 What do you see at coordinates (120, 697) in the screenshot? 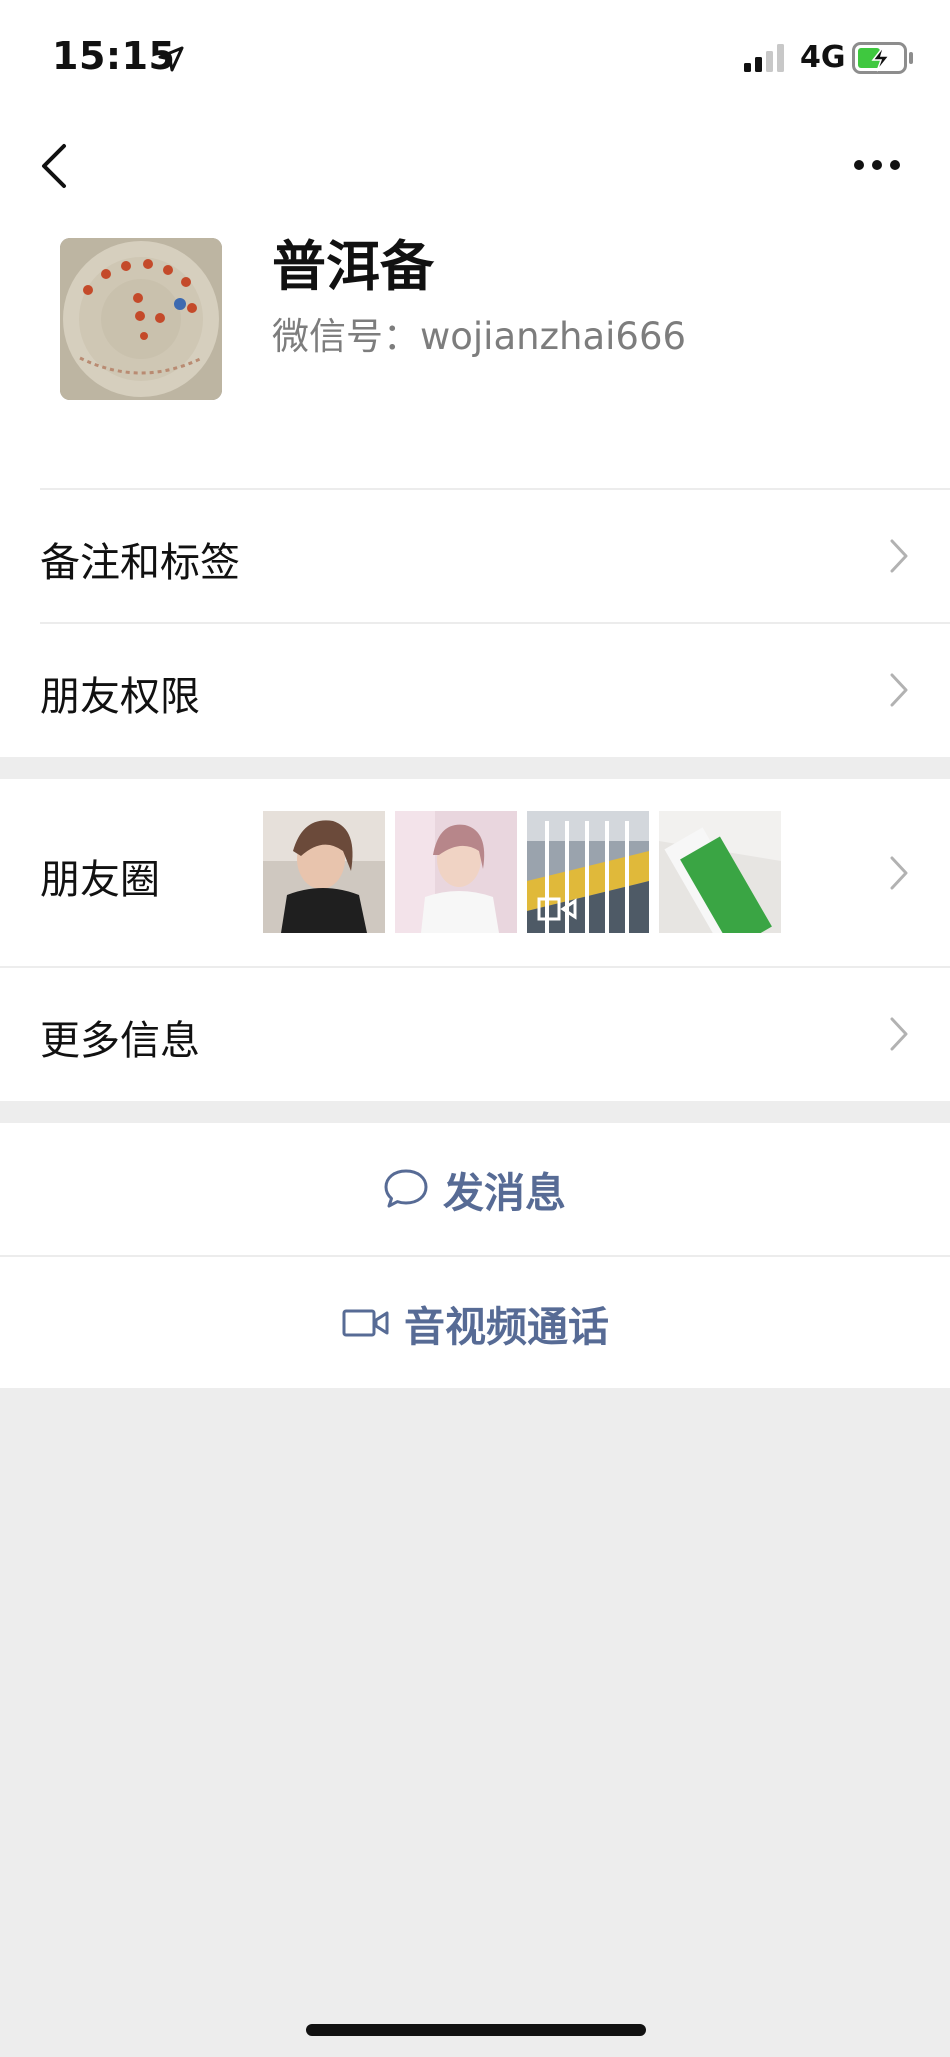
I see `friend-permissions-label: 朋友权限` at bounding box center [120, 697].